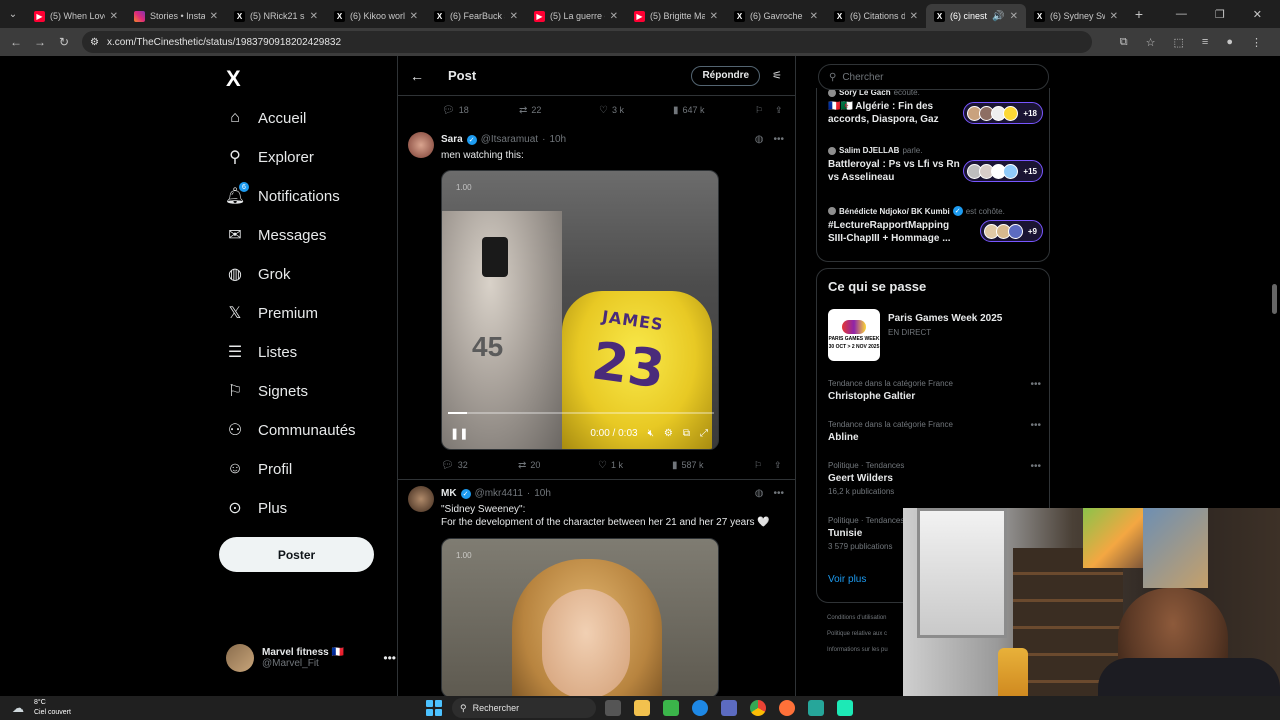 The height and width of the screenshot is (720, 1280). What do you see at coordinates (1076, 16) in the screenshot?
I see `browser-tab: X (6) Sydney Swe ✕` at bounding box center [1076, 16].